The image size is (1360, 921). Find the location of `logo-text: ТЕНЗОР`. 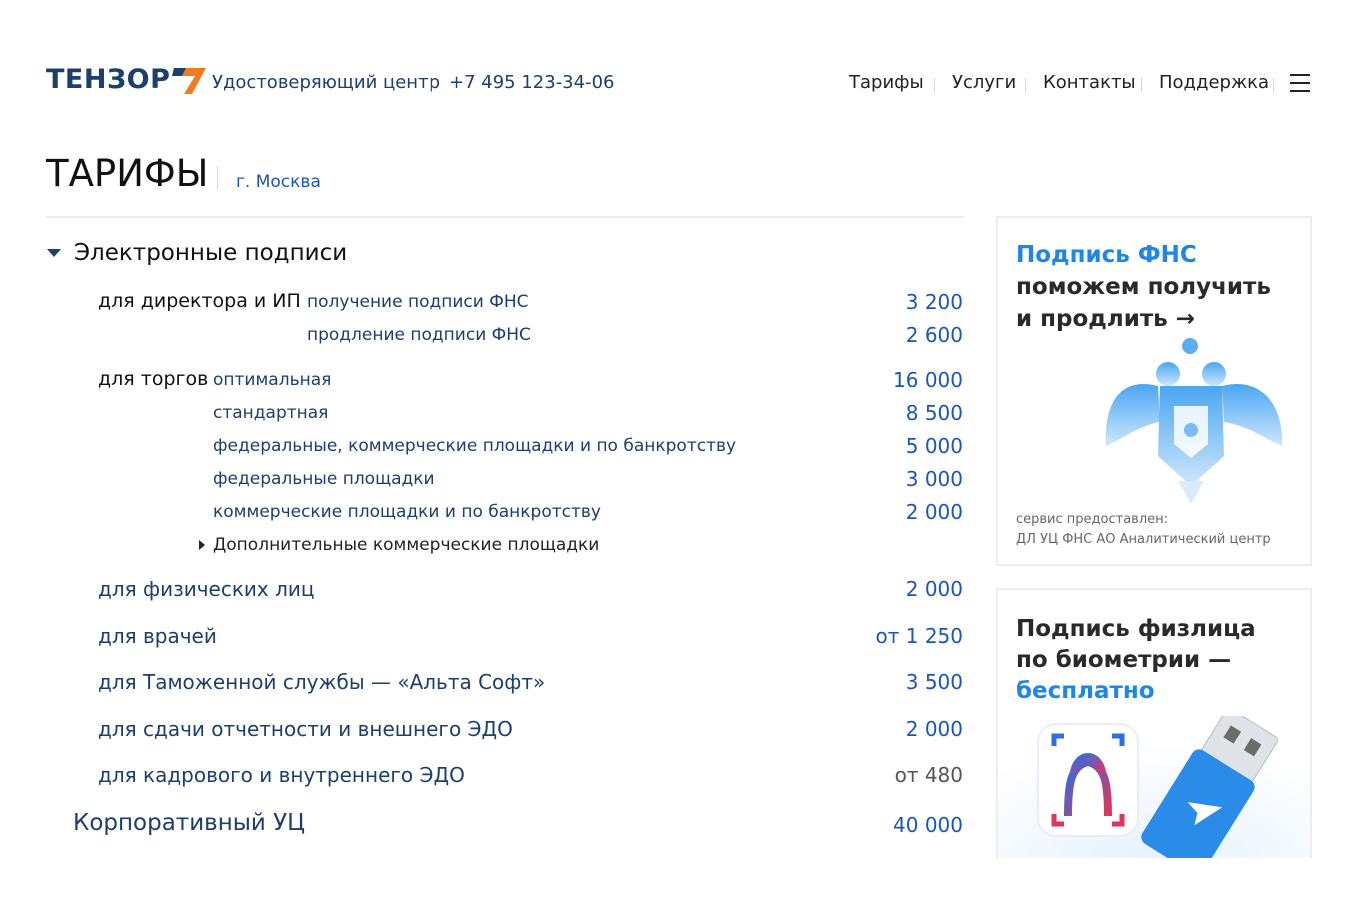

logo-text: ТЕНЗОР is located at coordinates (108, 79).